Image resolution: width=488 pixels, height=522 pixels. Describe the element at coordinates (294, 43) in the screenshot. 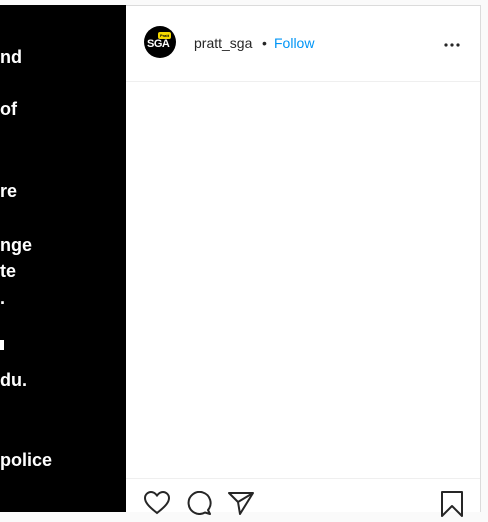

I see `follow-button: Follow` at that location.